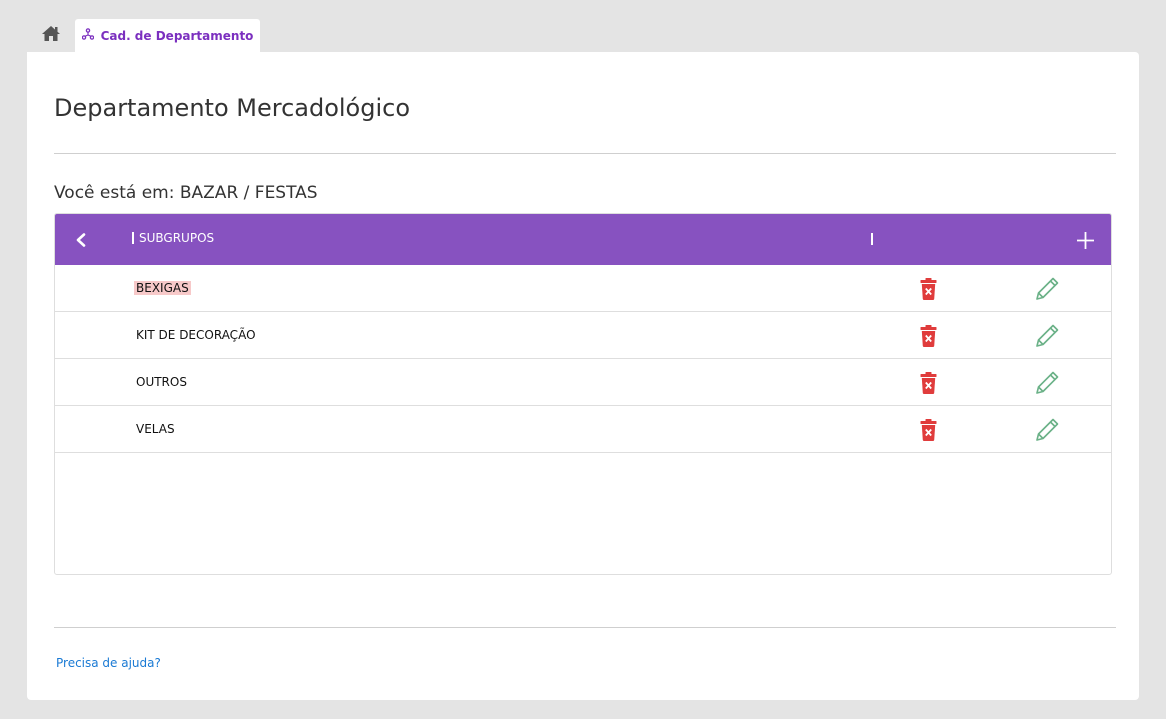 This screenshot has height=719, width=1166. What do you see at coordinates (232, 108) in the screenshot?
I see `page-title: Departamento Mercadológico` at bounding box center [232, 108].